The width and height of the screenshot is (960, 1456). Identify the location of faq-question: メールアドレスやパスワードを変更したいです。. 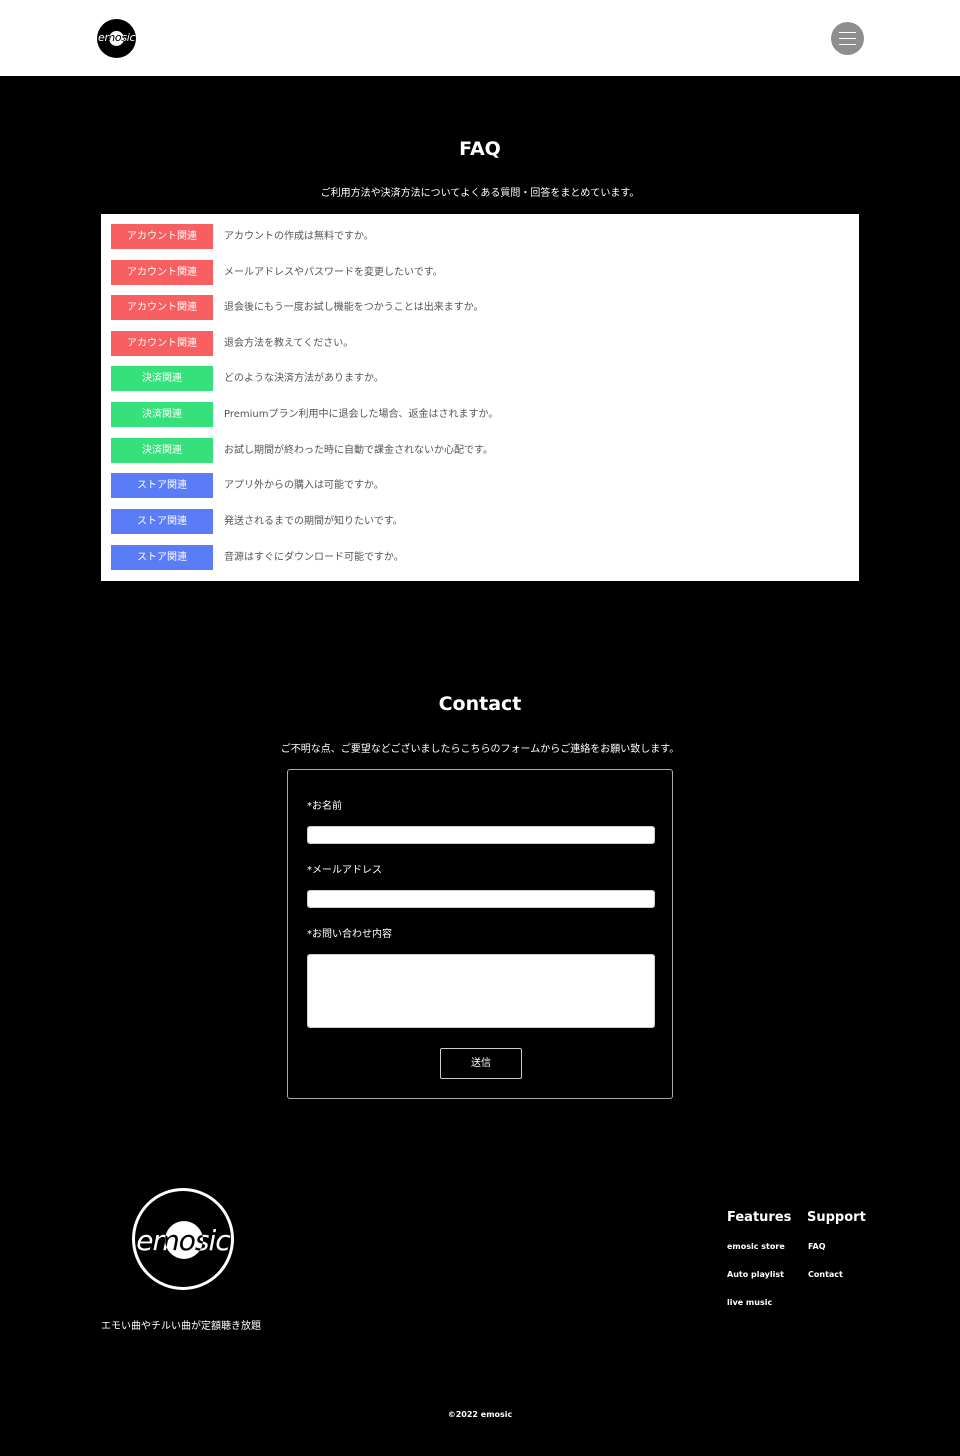
(333, 272).